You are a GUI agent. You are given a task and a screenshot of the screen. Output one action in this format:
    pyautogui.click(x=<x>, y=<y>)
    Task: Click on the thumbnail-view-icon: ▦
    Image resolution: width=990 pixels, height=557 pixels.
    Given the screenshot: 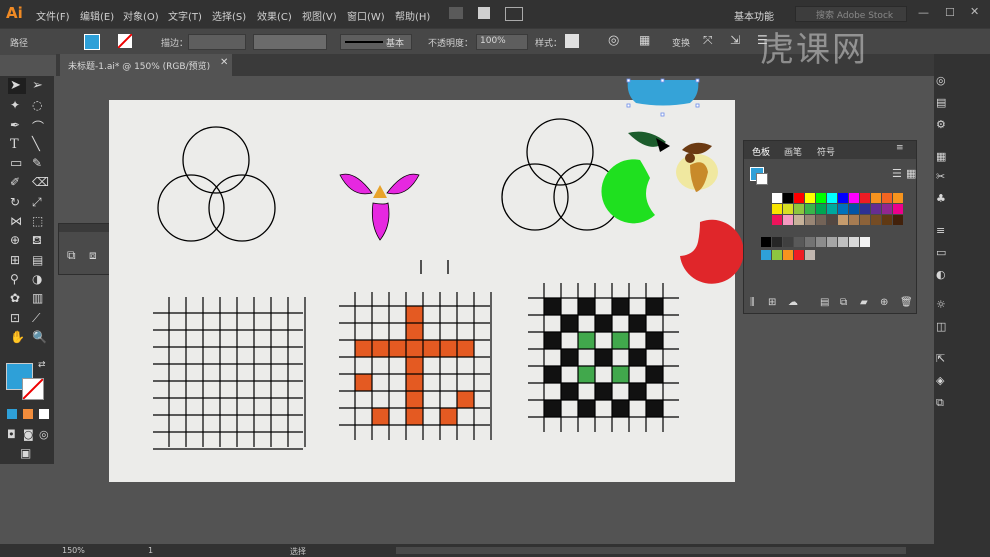 What is the action you would take?
    pyautogui.click(x=911, y=173)
    